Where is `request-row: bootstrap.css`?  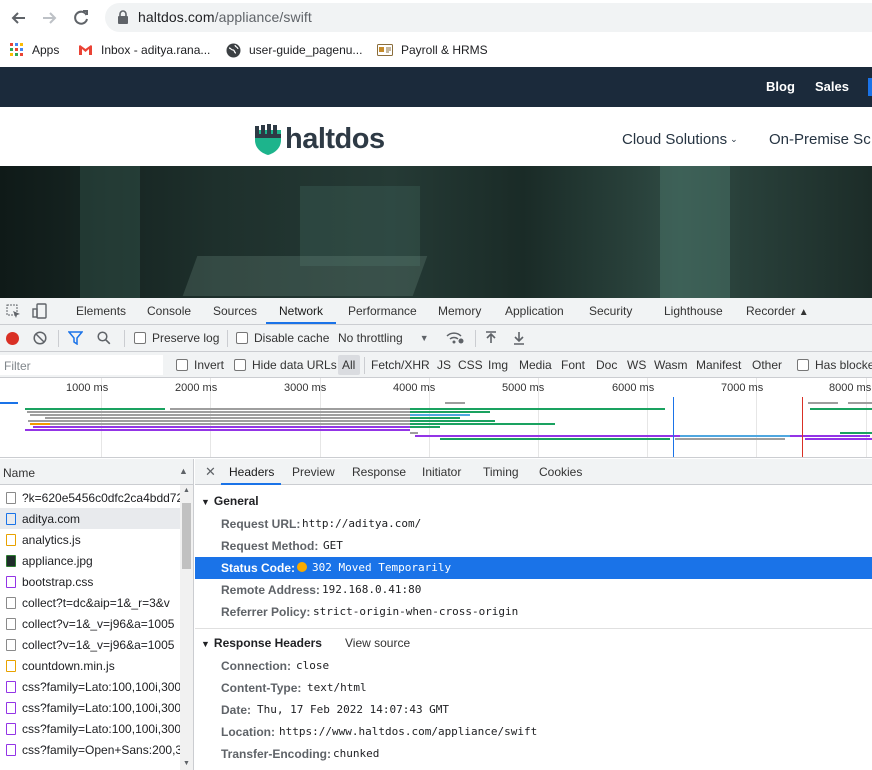 request-row: bootstrap.css is located at coordinates (90, 581).